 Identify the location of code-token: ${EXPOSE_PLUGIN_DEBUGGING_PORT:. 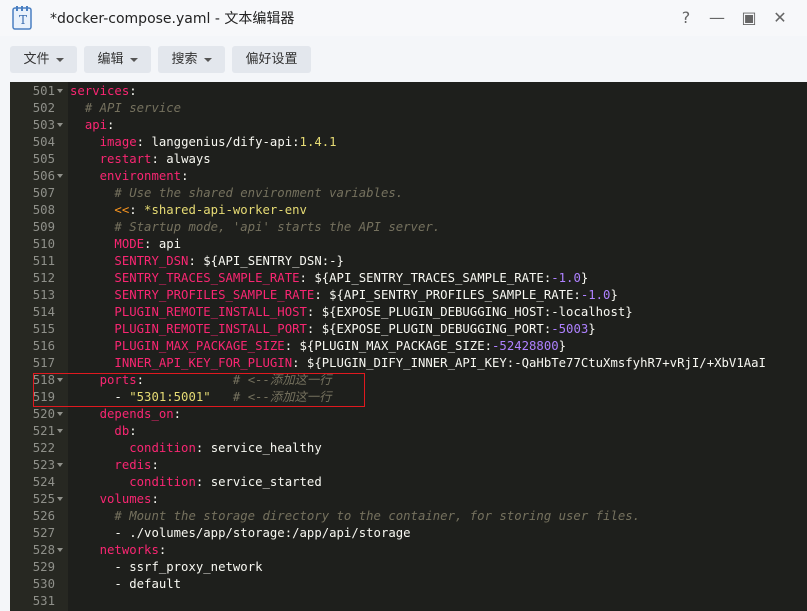
(436, 329).